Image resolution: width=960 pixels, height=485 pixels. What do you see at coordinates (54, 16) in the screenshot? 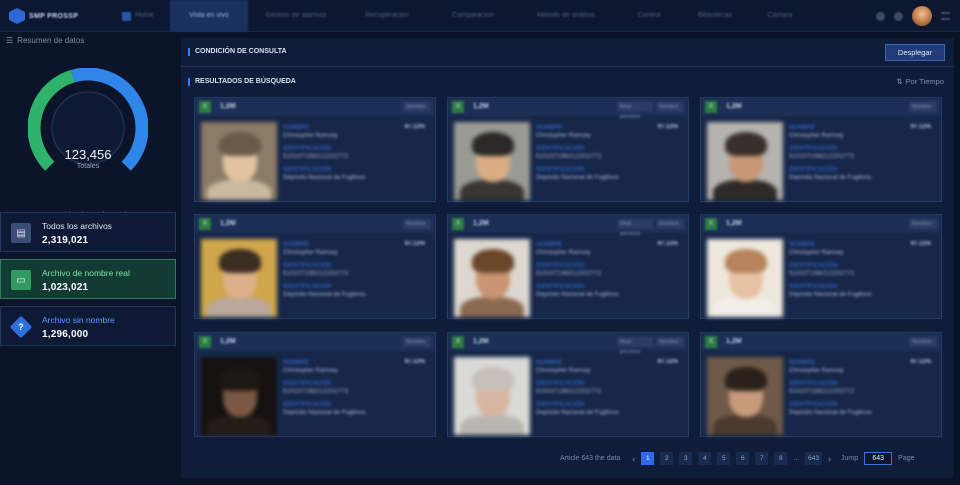
I see `logo-text: SMP PROSSP` at bounding box center [54, 16].